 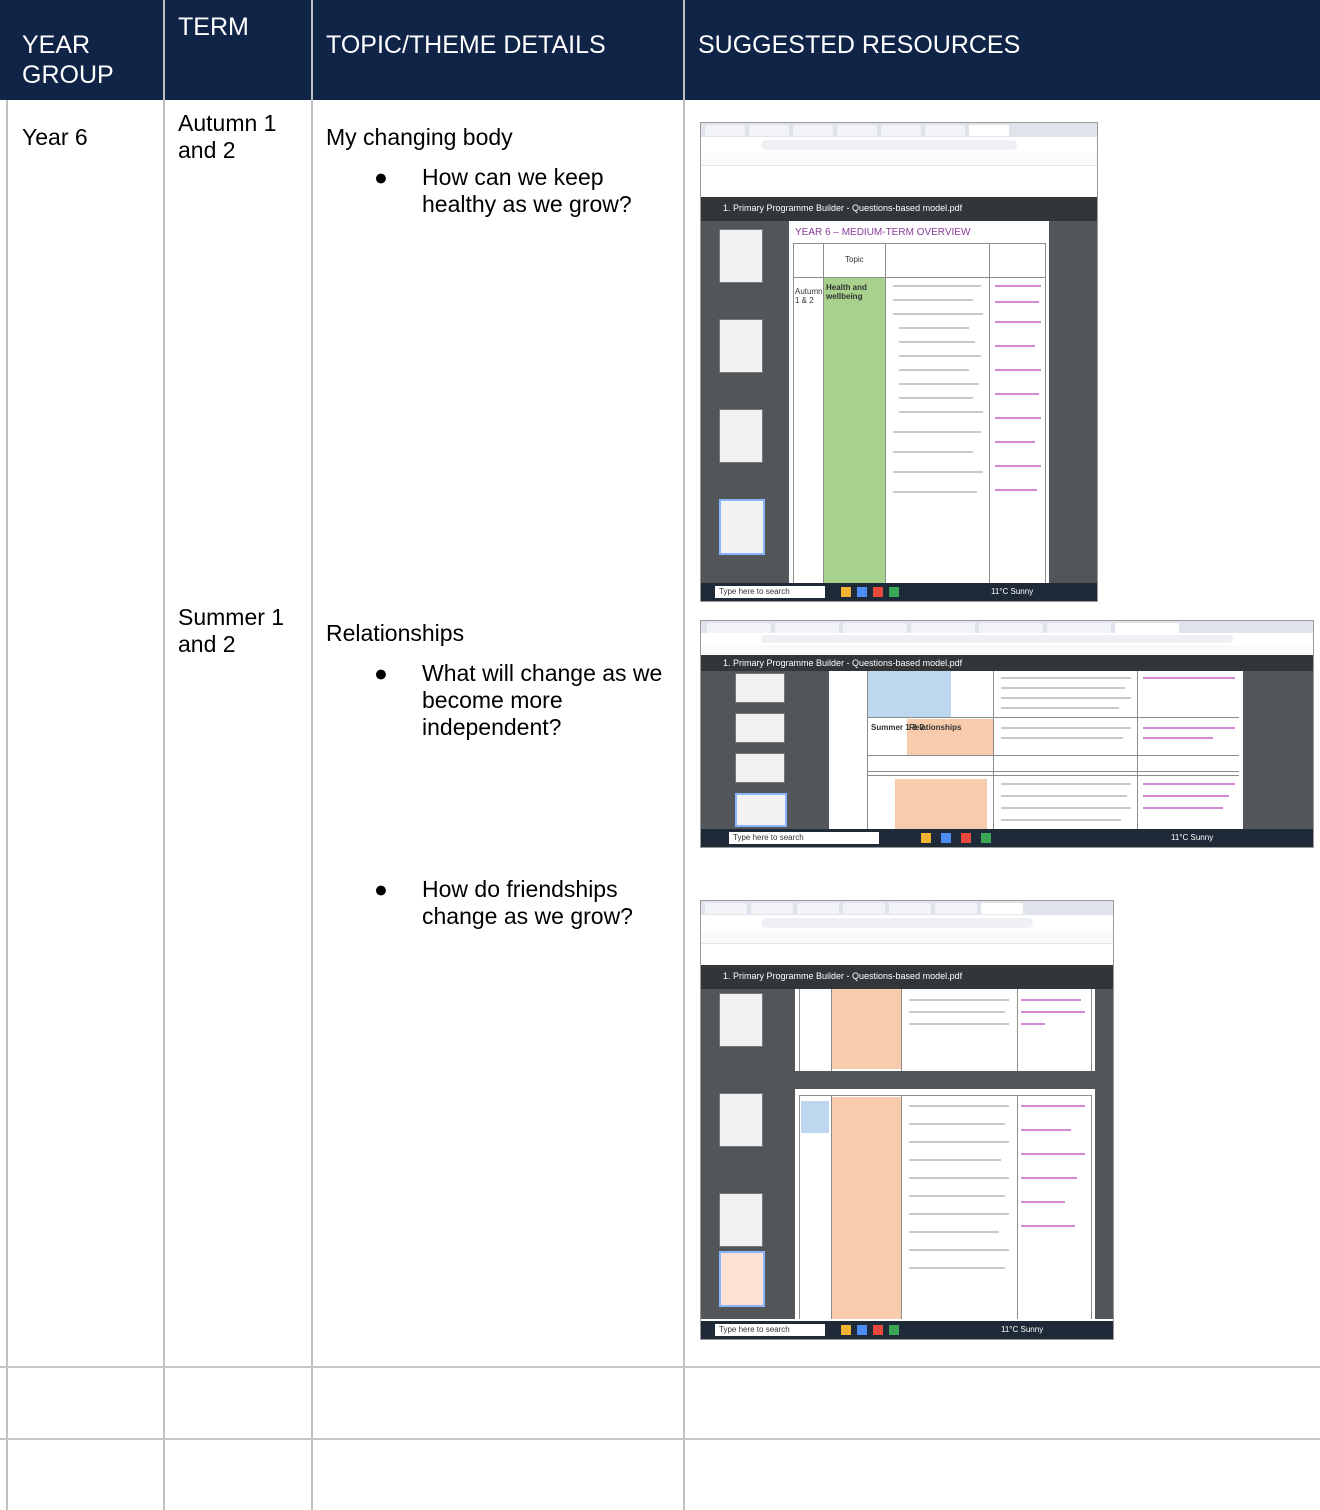 I want to click on header-topic-theme-details: TOPIC/THEME DETAILS, so click(x=466, y=45).